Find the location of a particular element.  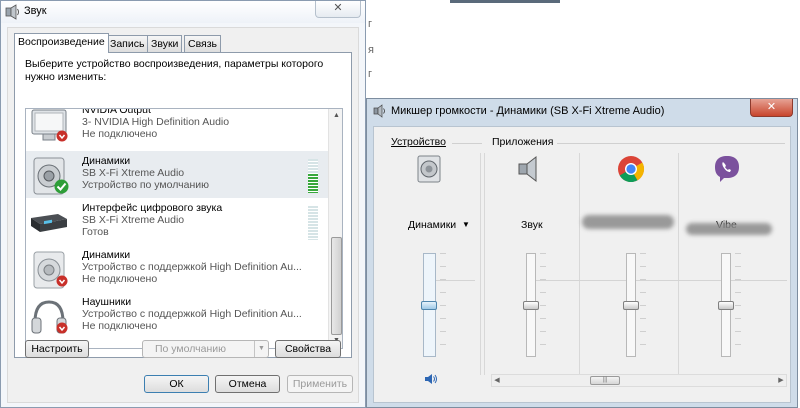

cancel-button: Отмена is located at coordinates (247, 384).